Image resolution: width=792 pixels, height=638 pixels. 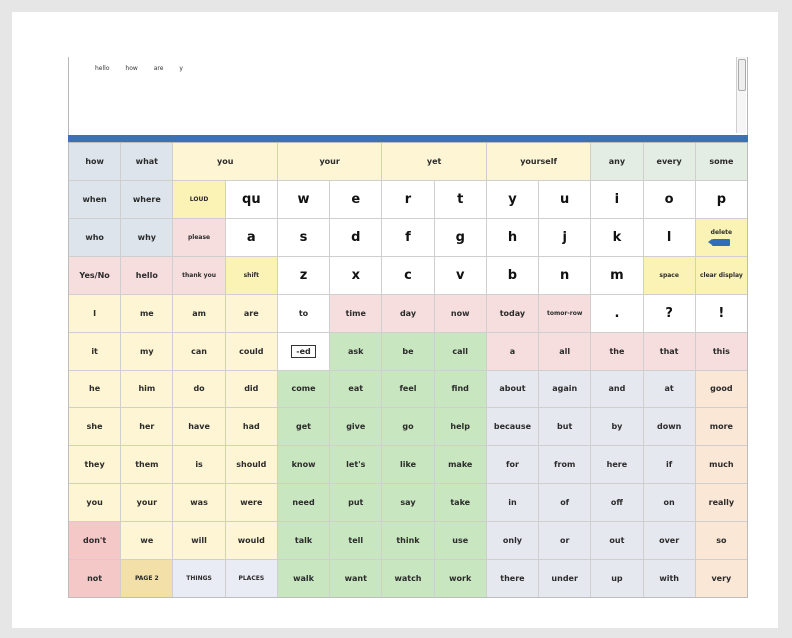 I want to click on key-d: d, so click(x=356, y=237).